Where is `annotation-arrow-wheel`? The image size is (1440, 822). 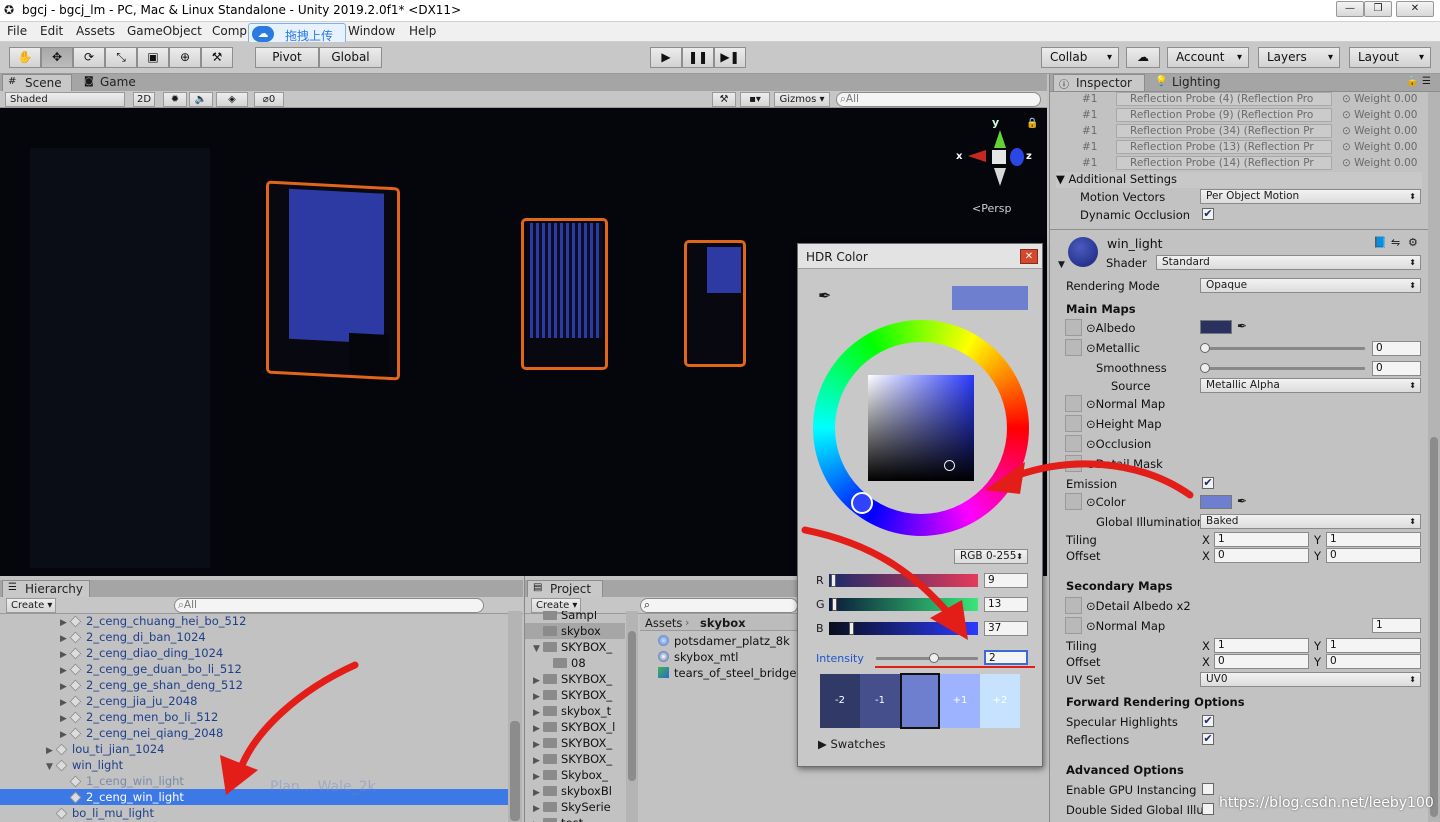 annotation-arrow-wheel is located at coordinates (1100, 479).